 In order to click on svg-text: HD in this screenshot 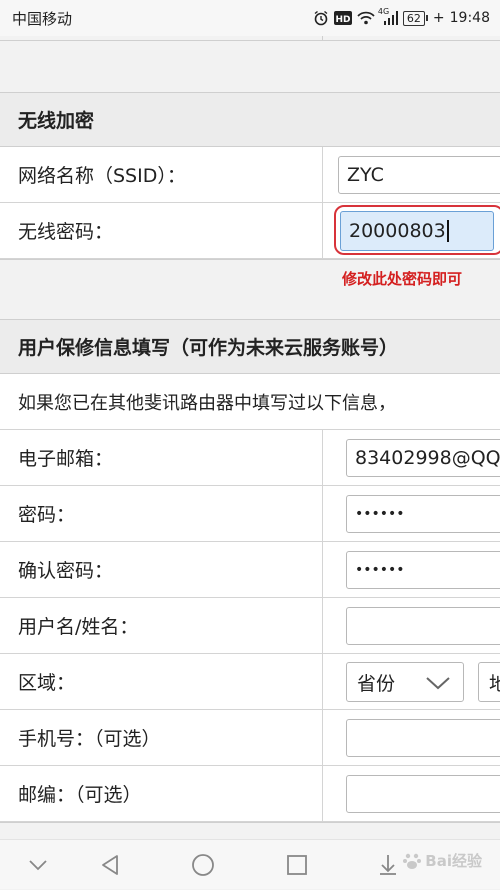, I will do `click(342, 20)`.